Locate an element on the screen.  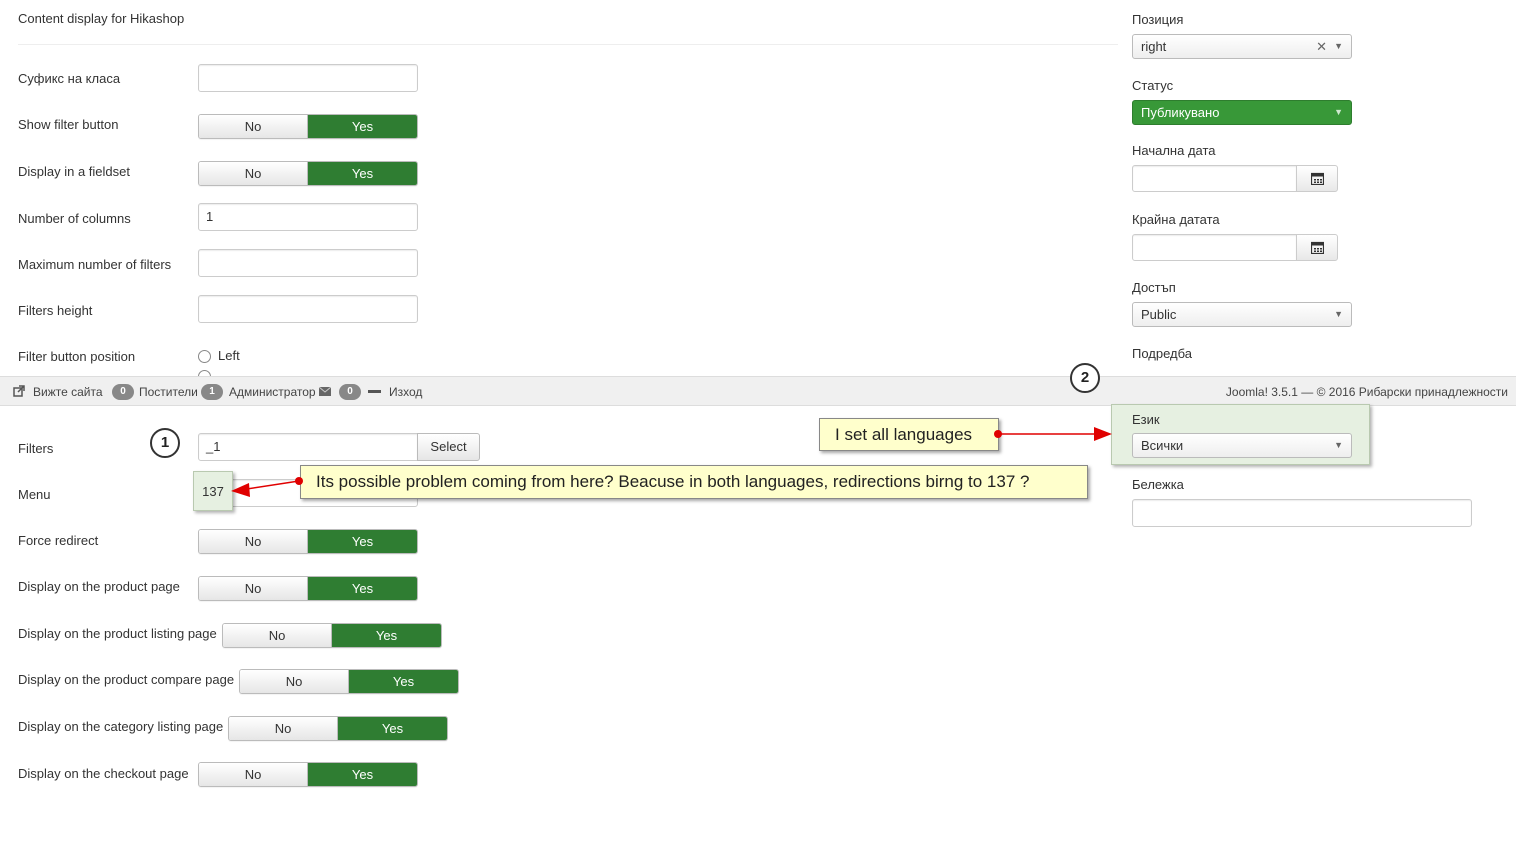
display-product-compare-toggle: No Yes is located at coordinates (349, 681).